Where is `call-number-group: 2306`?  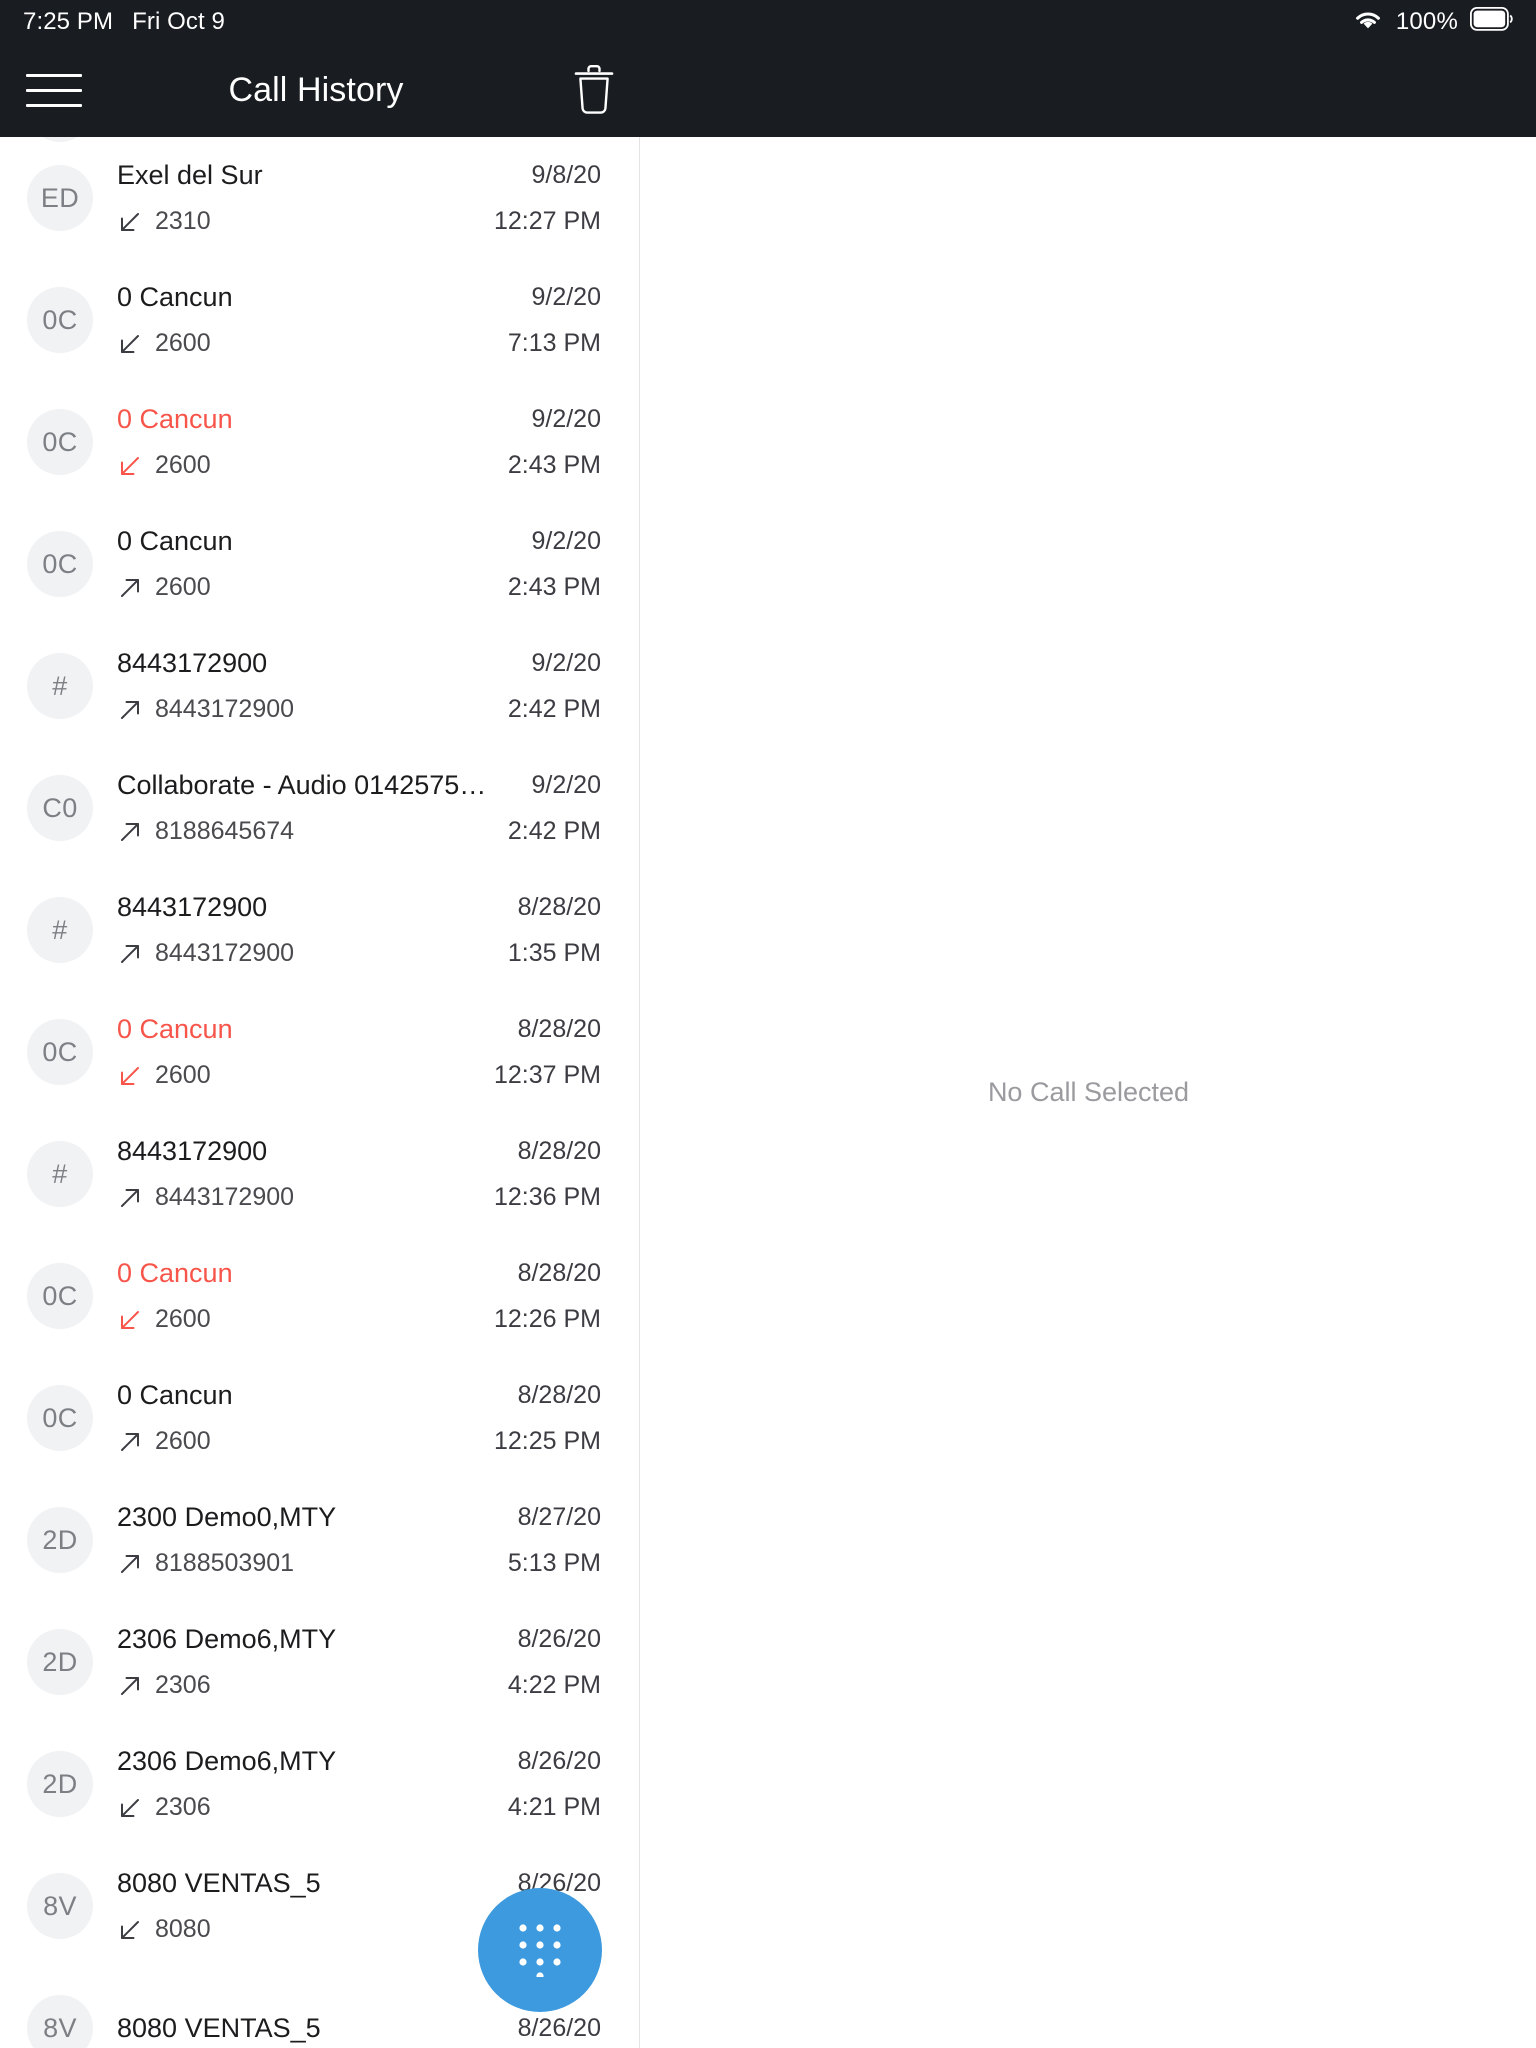
call-number-group: 2306 is located at coordinates (164, 1685).